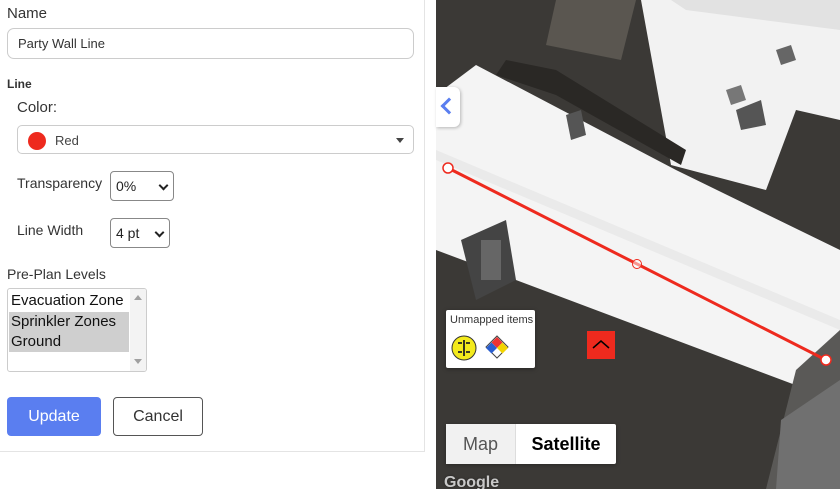 Image resolution: width=840 pixels, height=489 pixels. Describe the element at coordinates (158, 416) in the screenshot. I see `cancel-button: Cancel` at that location.